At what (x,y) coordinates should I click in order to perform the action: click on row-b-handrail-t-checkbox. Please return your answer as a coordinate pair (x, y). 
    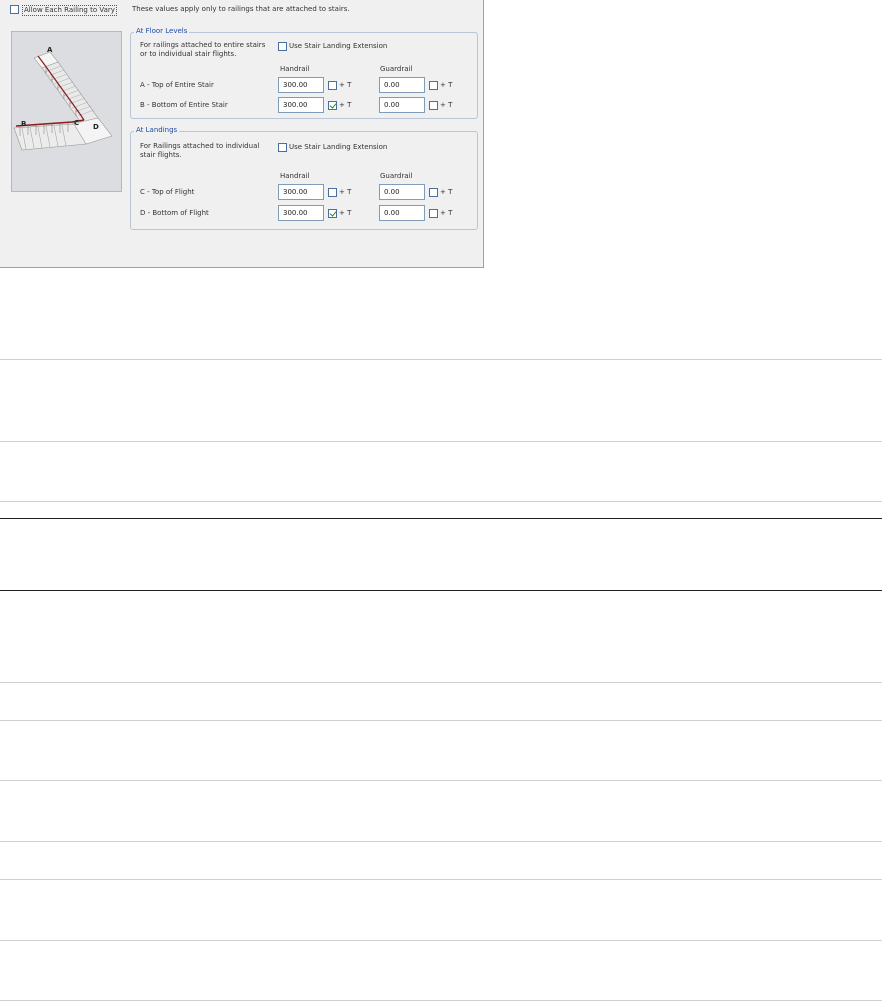
    Looking at the image, I should click on (332, 105).